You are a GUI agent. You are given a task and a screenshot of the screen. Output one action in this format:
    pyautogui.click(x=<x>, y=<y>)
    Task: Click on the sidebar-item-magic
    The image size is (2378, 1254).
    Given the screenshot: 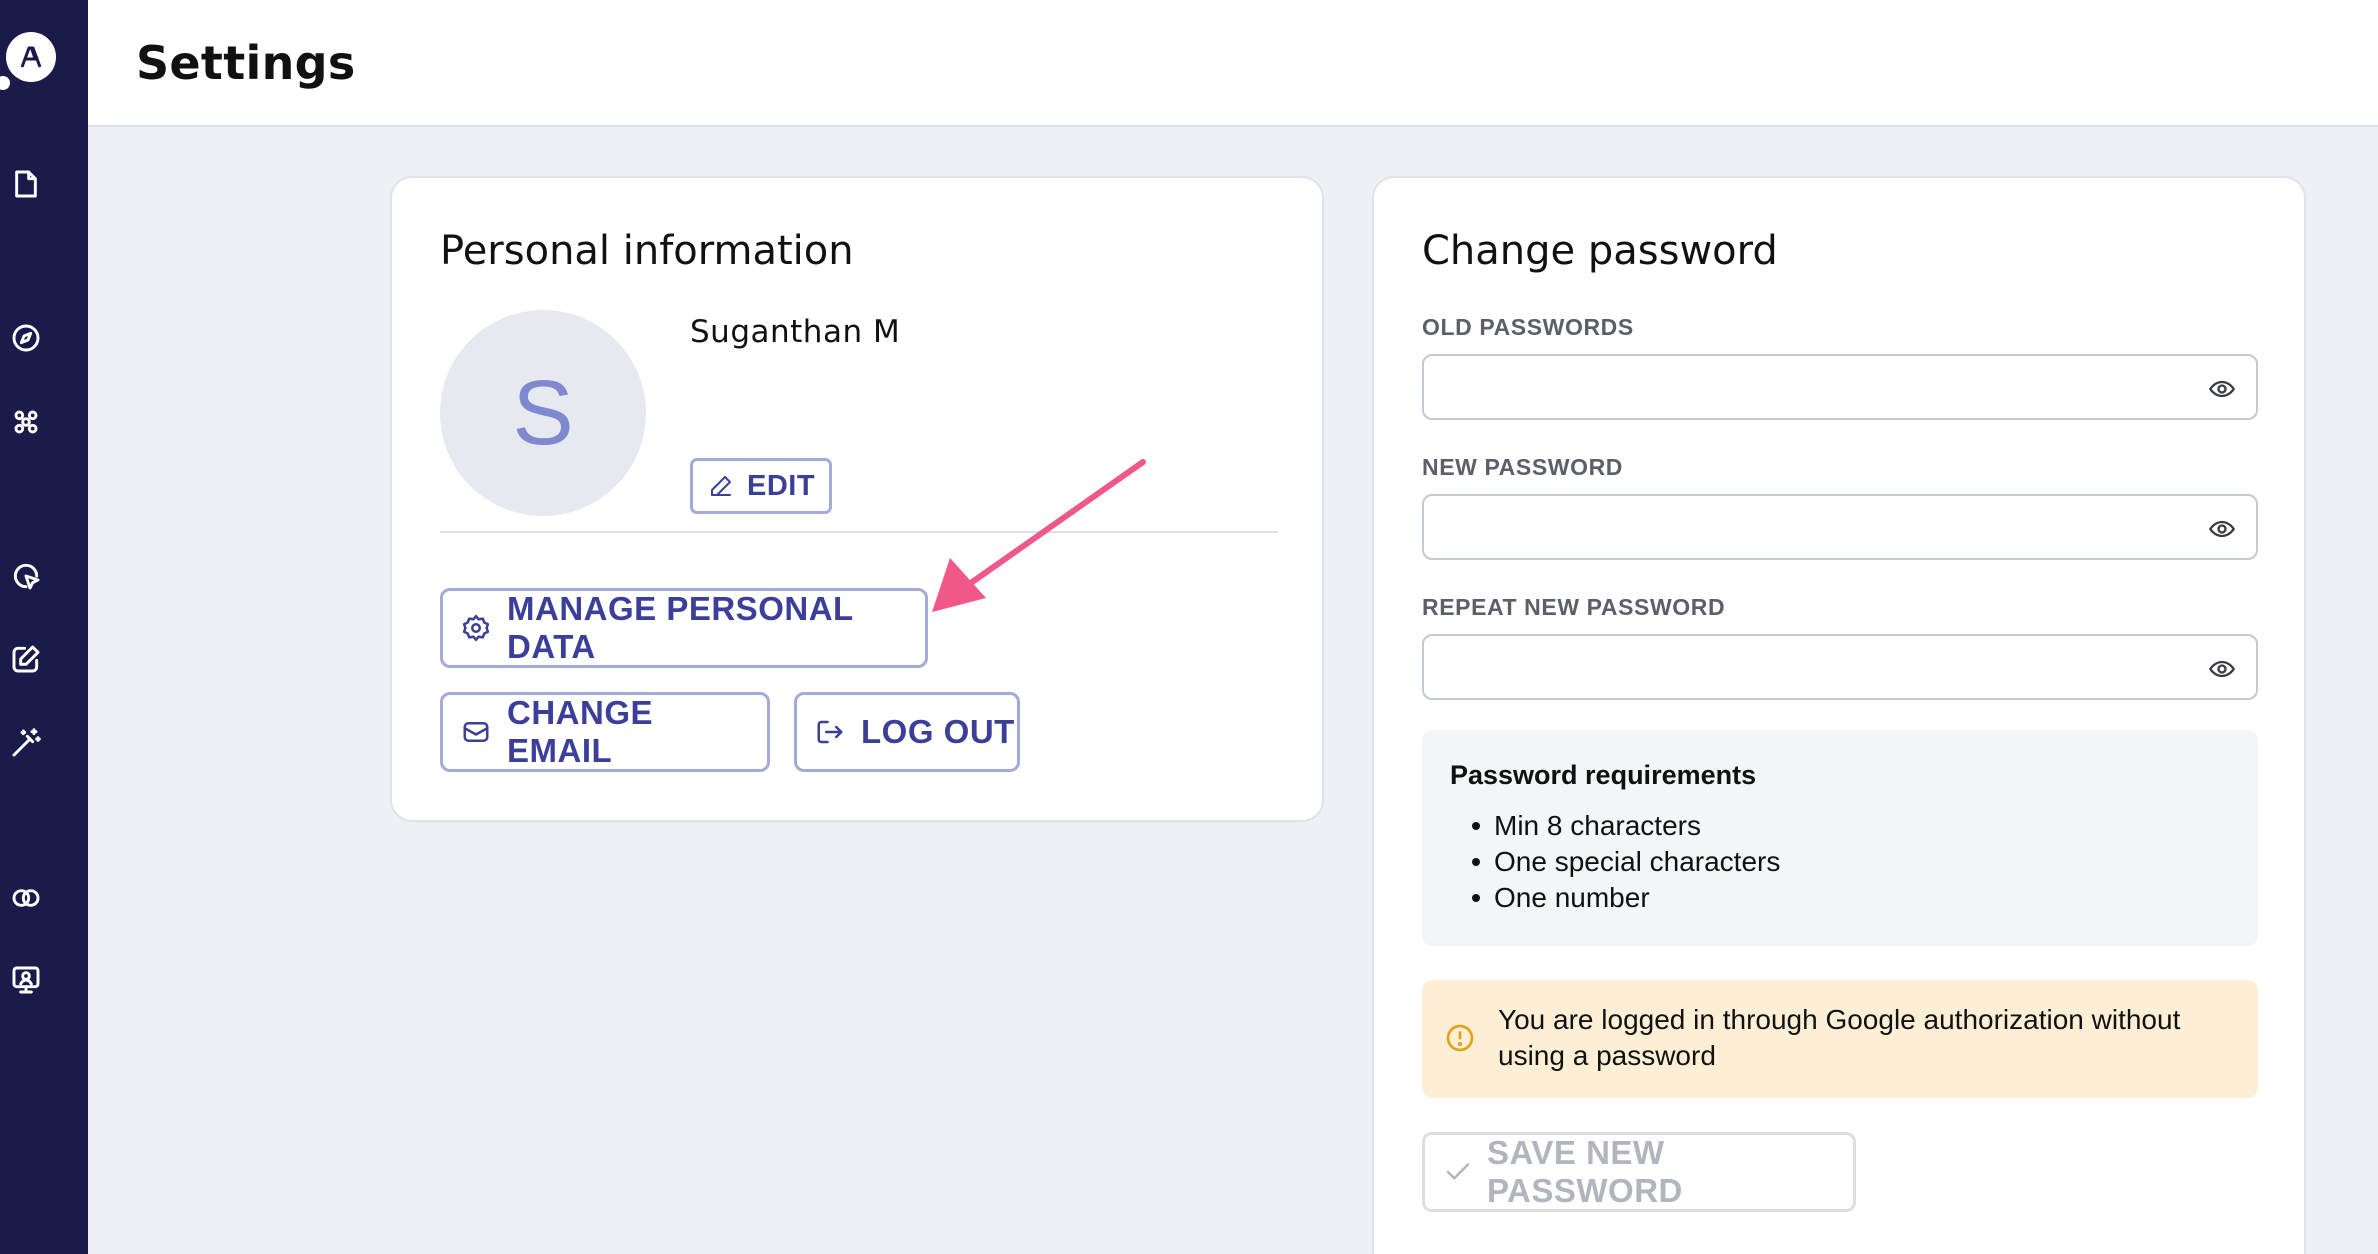 What is the action you would take?
    pyautogui.click(x=26, y=743)
    